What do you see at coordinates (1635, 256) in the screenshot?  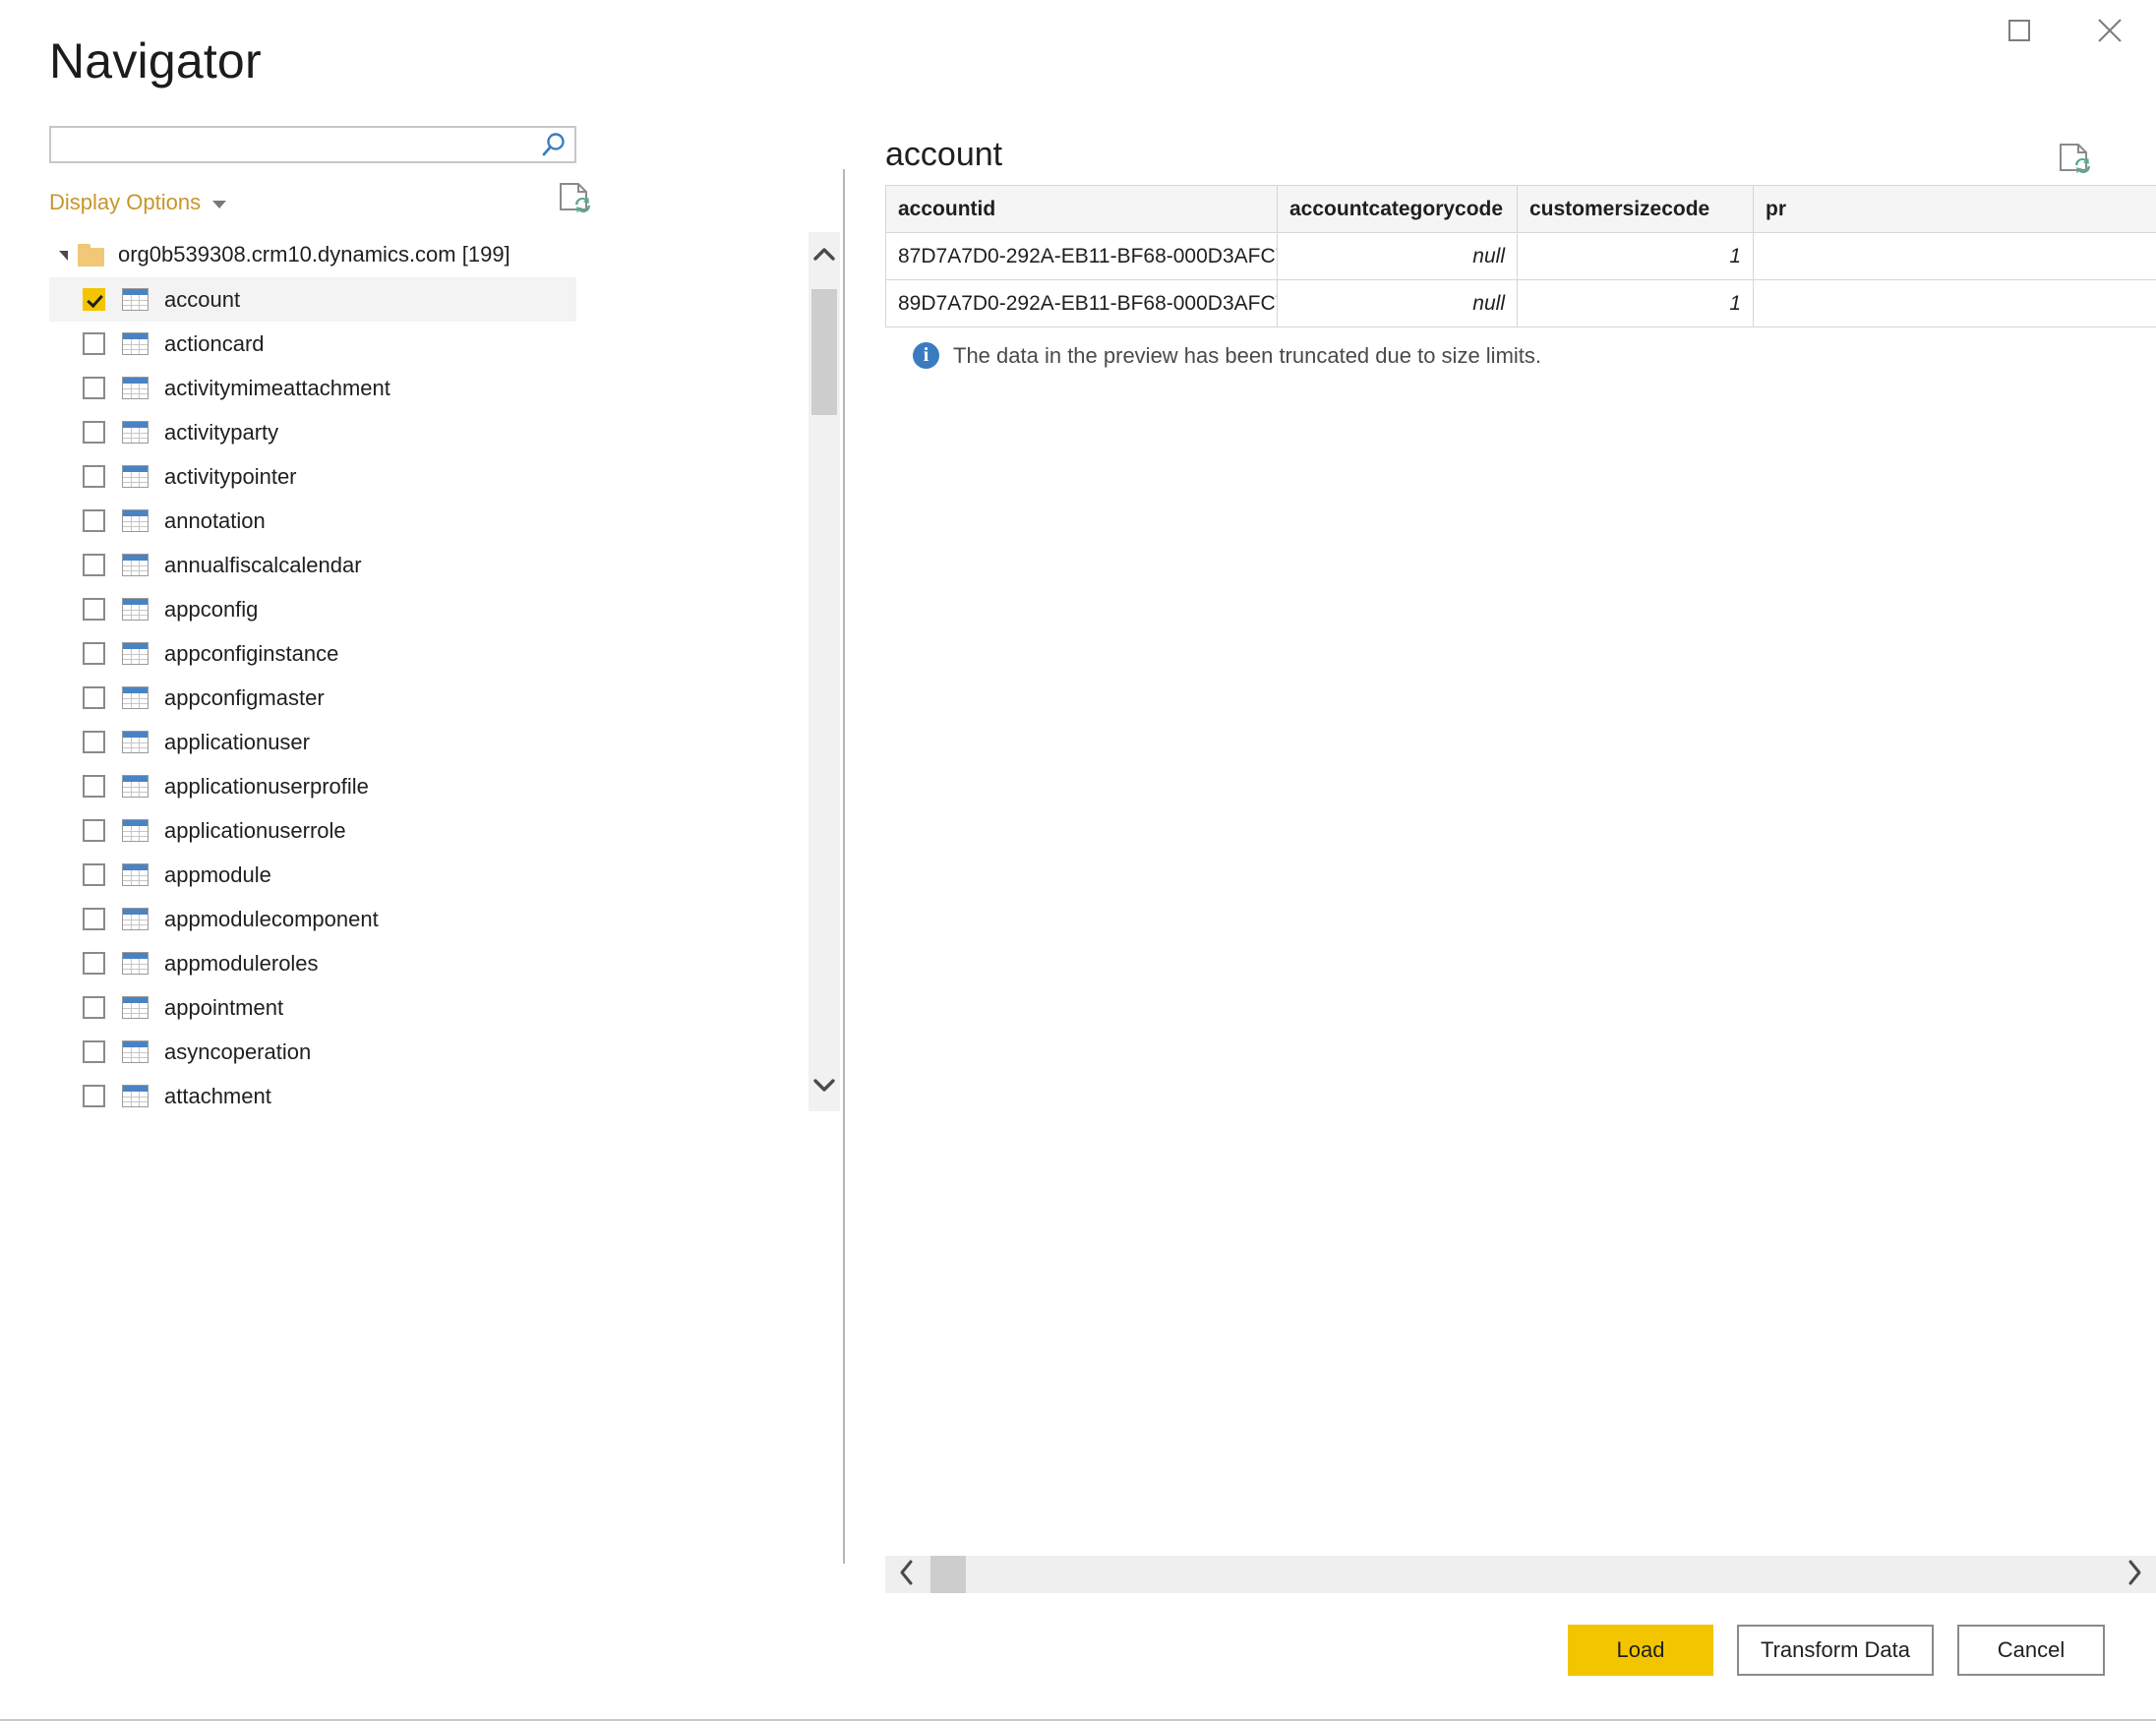 I see `cell-customersizecode: 1` at bounding box center [1635, 256].